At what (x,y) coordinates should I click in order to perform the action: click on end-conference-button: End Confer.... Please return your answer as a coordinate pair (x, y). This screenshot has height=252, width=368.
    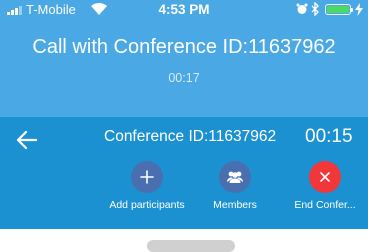
    Looking at the image, I should click on (325, 186).